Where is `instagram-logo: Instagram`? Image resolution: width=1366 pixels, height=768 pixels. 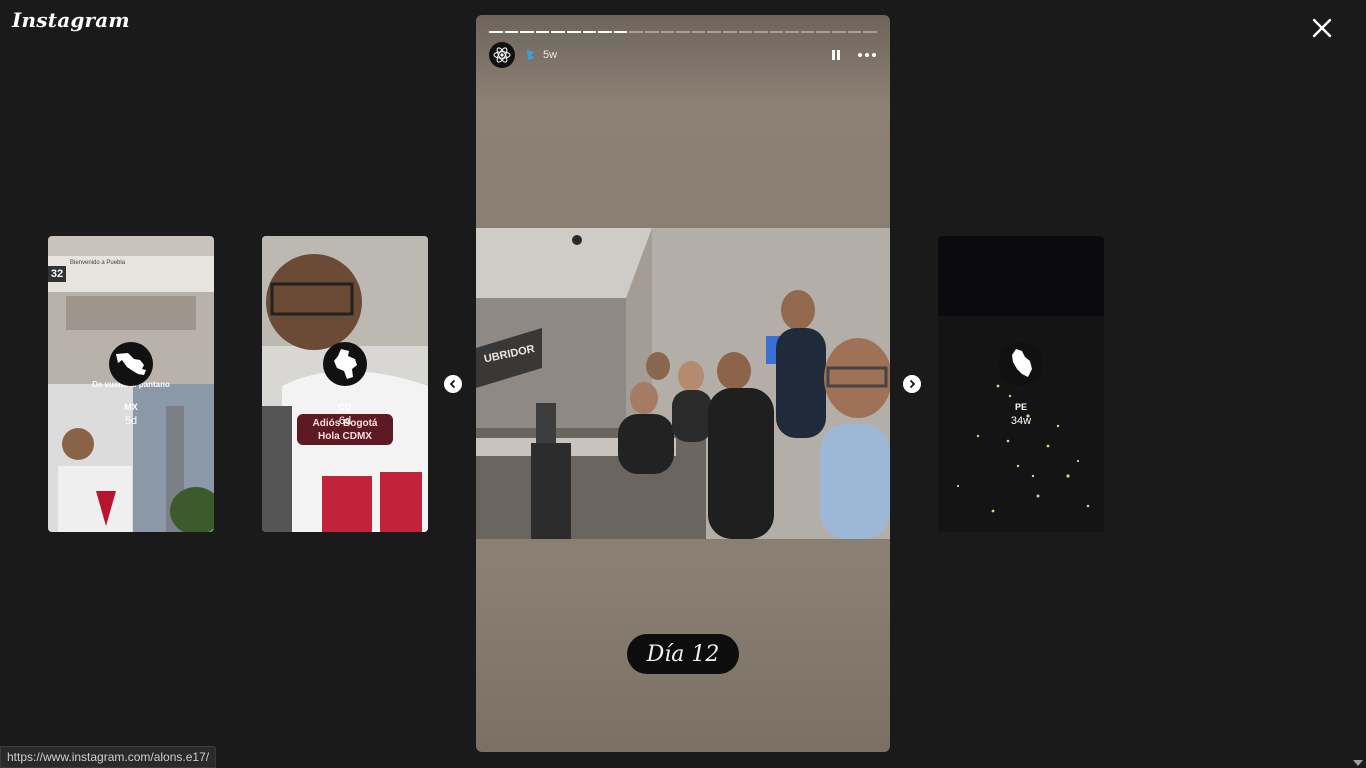 instagram-logo: Instagram is located at coordinates (71, 20).